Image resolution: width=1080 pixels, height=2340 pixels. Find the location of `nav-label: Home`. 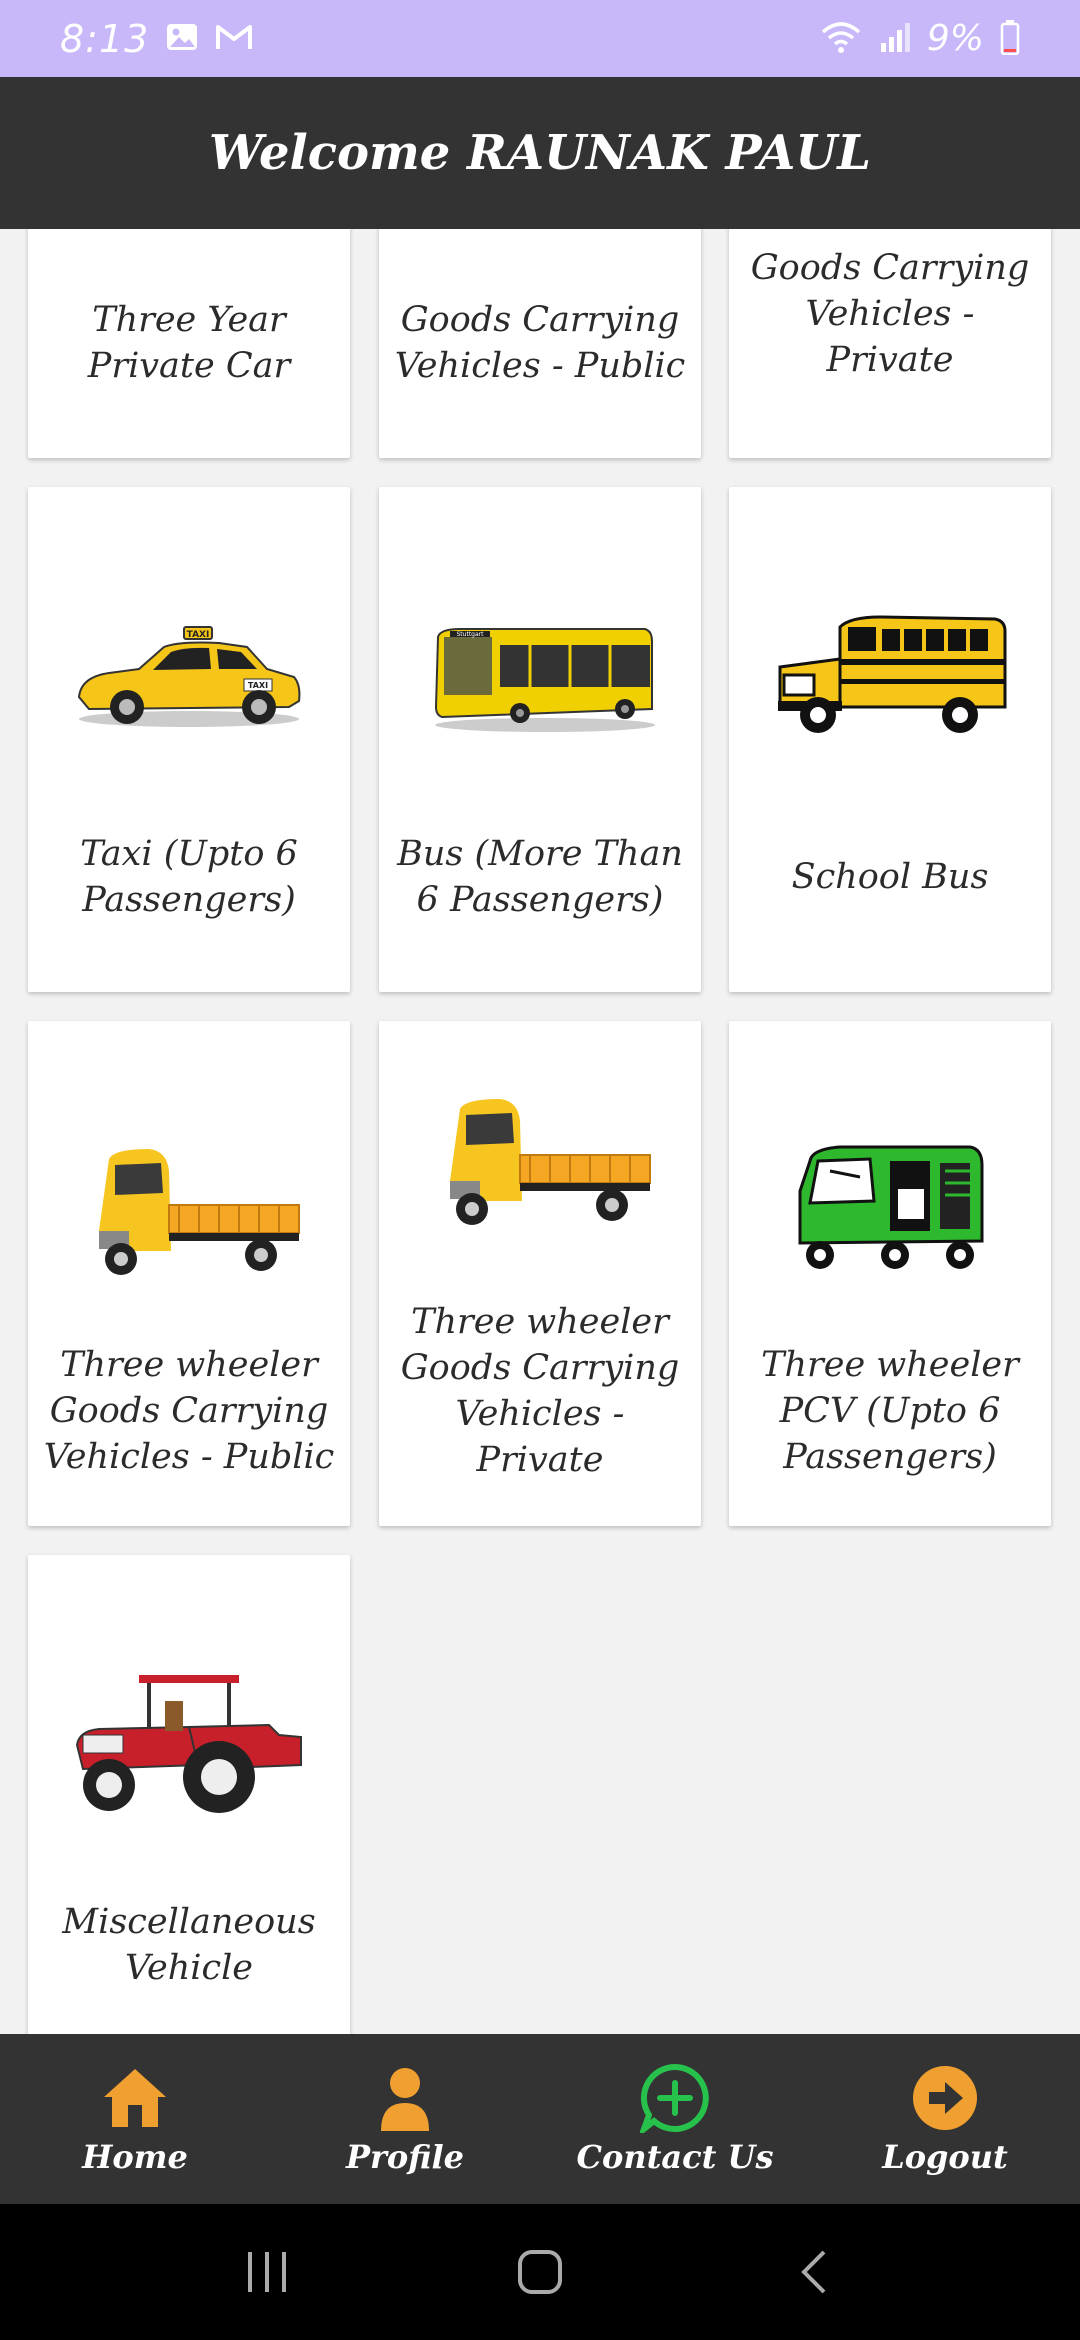

nav-label: Home is located at coordinates (135, 2157).